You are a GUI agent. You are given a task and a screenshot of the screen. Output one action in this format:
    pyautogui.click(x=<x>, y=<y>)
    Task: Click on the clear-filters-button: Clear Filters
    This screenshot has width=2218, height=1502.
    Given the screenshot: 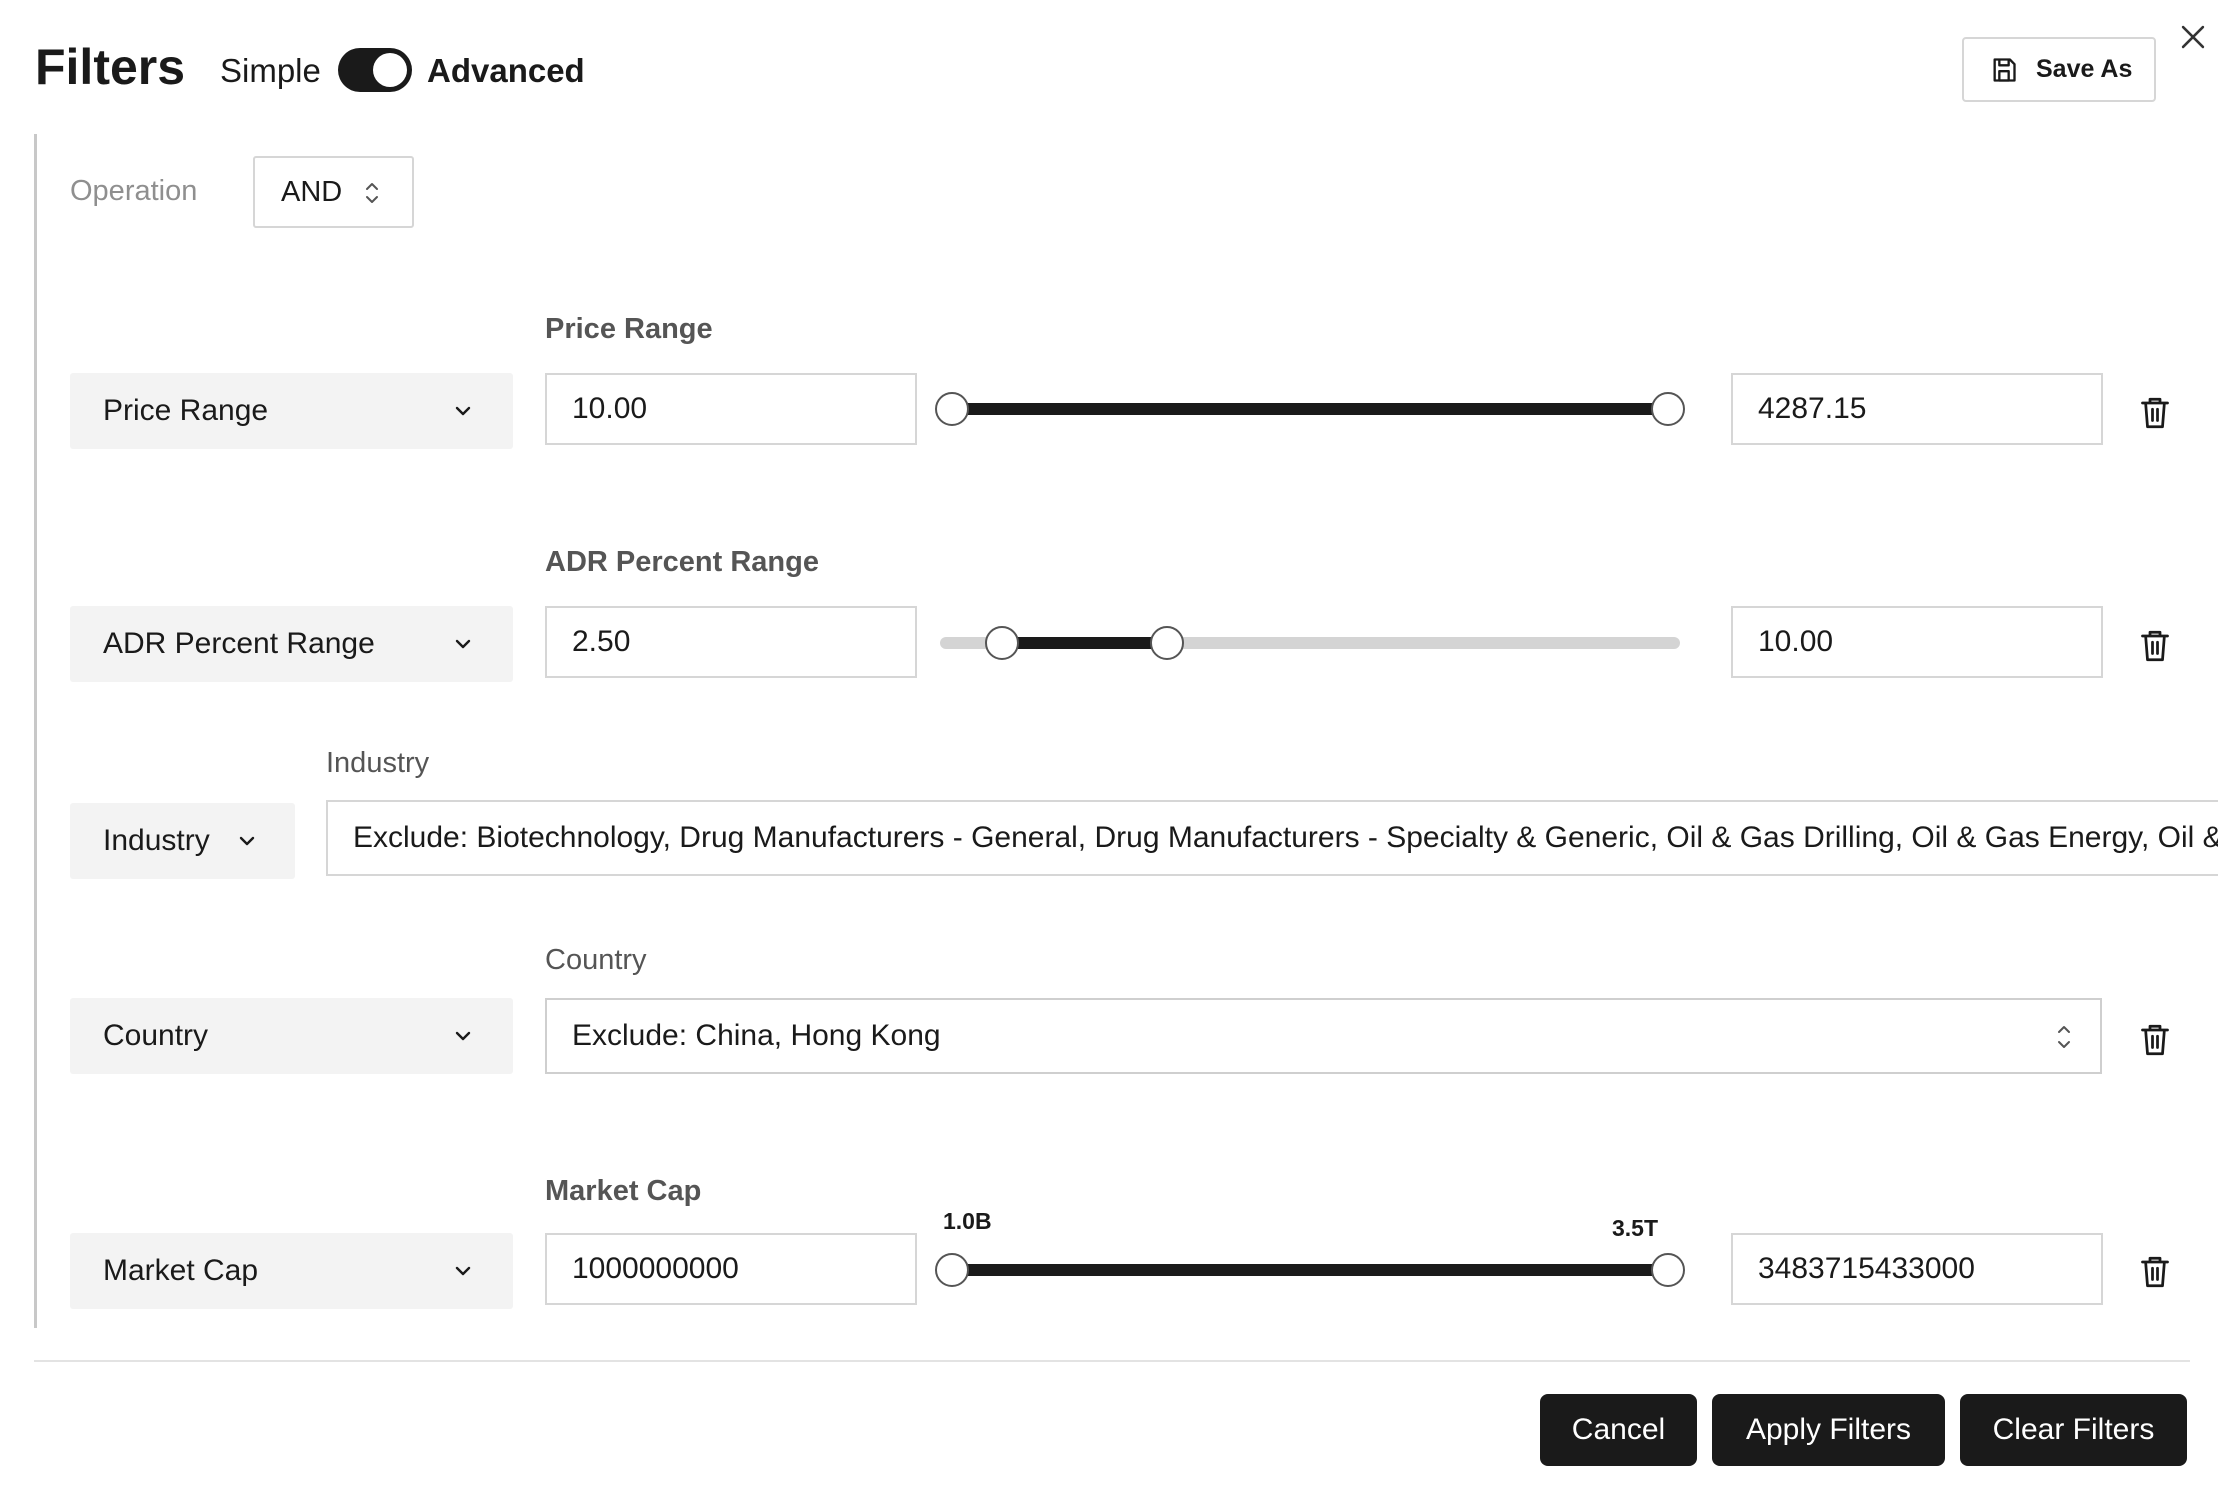 What is the action you would take?
    pyautogui.click(x=2073, y=1430)
    